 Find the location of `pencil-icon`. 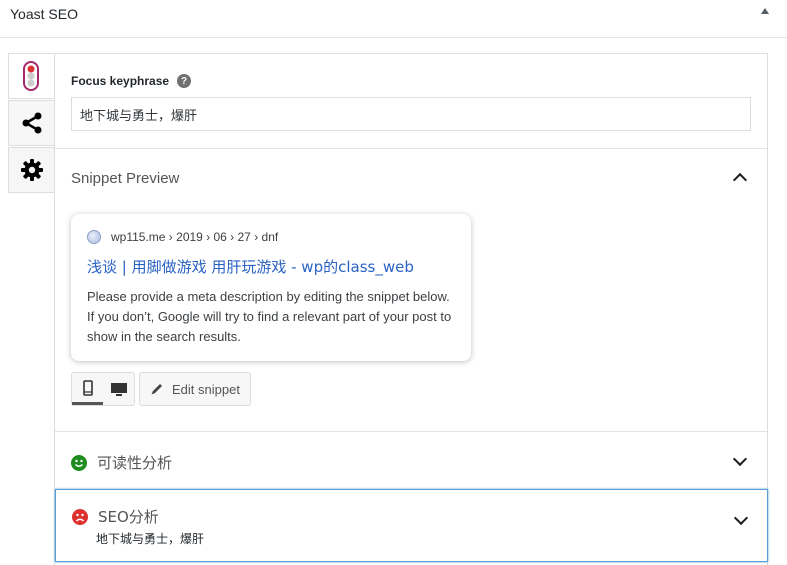

pencil-icon is located at coordinates (156, 389).